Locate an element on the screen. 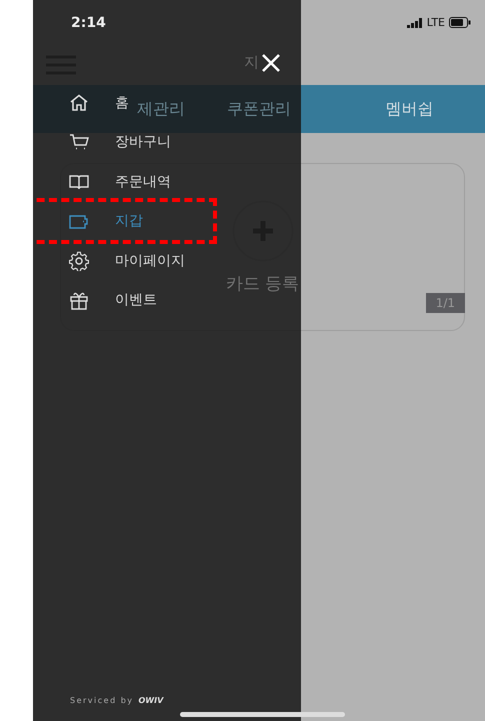  status-time: 2:14 is located at coordinates (88, 22).